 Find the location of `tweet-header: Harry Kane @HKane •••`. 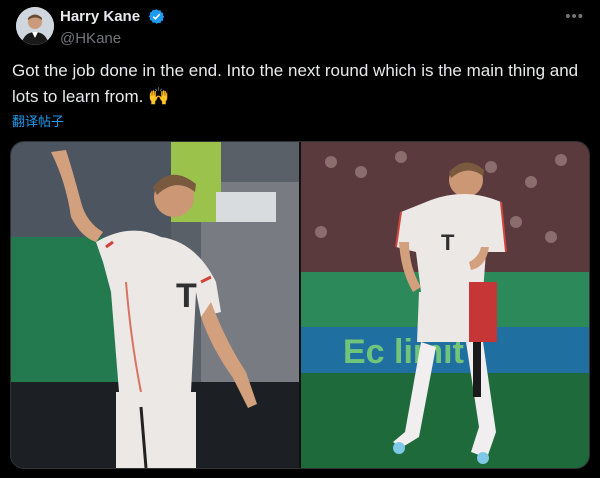

tweet-header: Harry Kane @HKane ••• is located at coordinates (300, 26).